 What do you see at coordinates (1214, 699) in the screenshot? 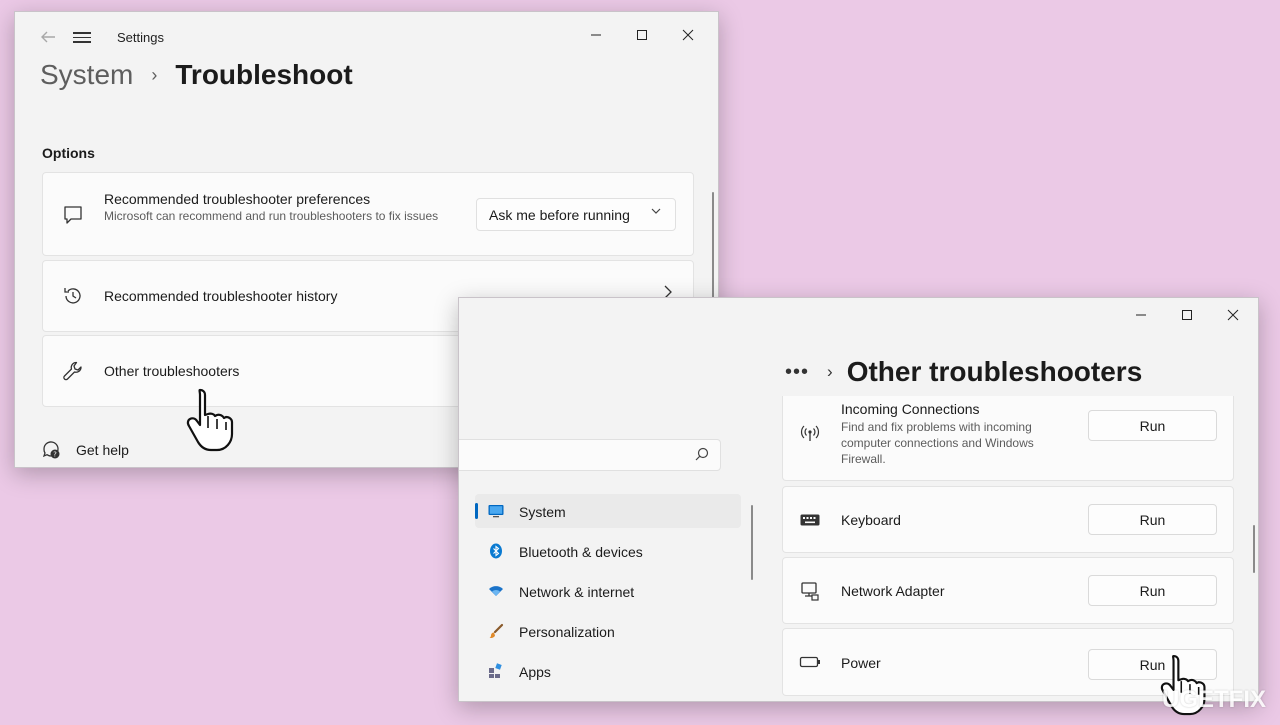
I see `watermark-logo: UGETFIX` at bounding box center [1214, 699].